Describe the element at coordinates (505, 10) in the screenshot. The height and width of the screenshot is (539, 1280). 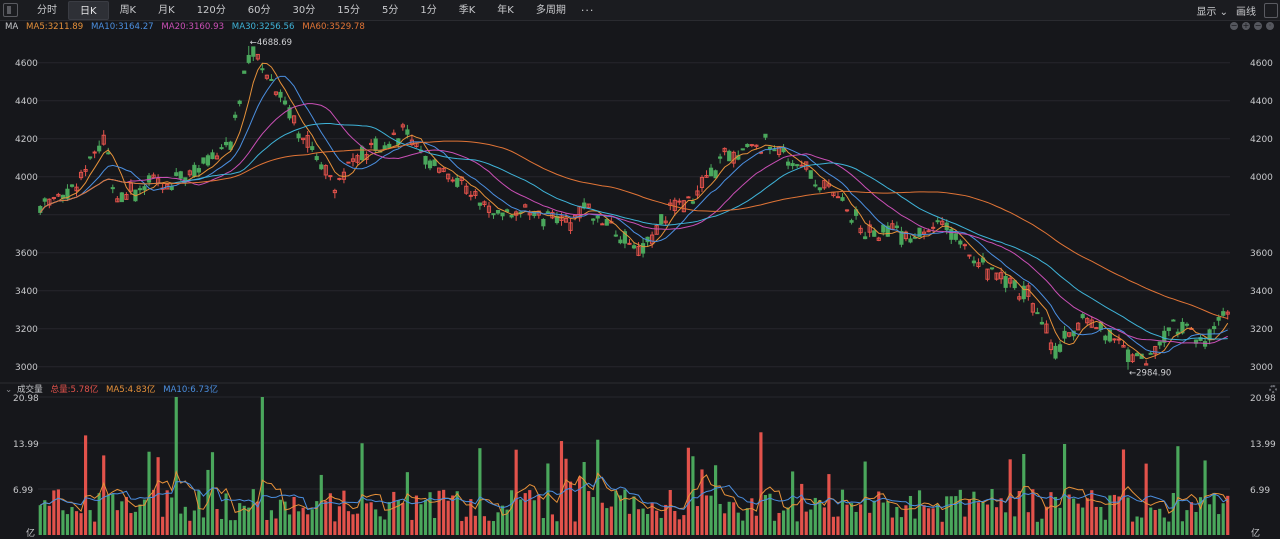
I see `tab-11: 年K` at that location.